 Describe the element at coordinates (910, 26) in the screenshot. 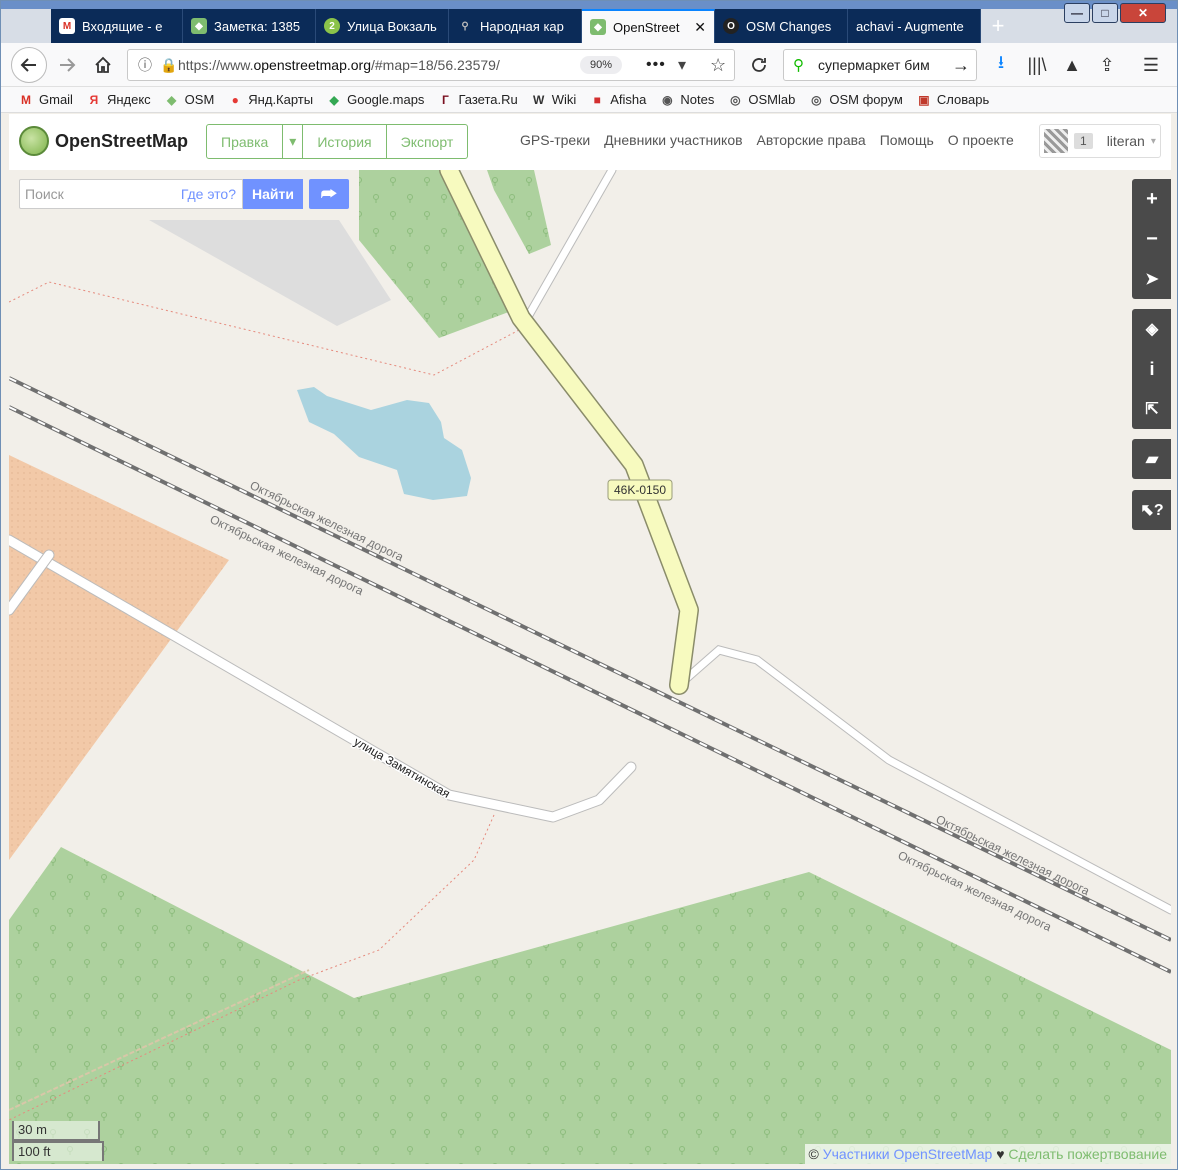

I see `tab-title: achavi - Augmente` at that location.